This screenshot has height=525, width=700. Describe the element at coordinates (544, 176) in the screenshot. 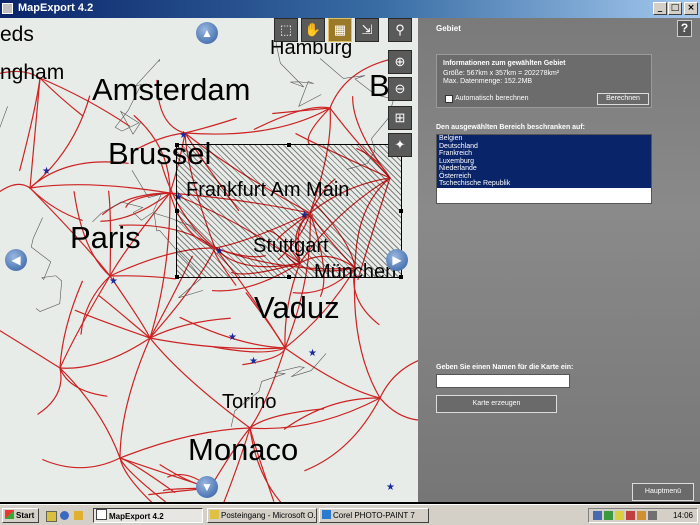

I see `list-item: Österreich` at that location.